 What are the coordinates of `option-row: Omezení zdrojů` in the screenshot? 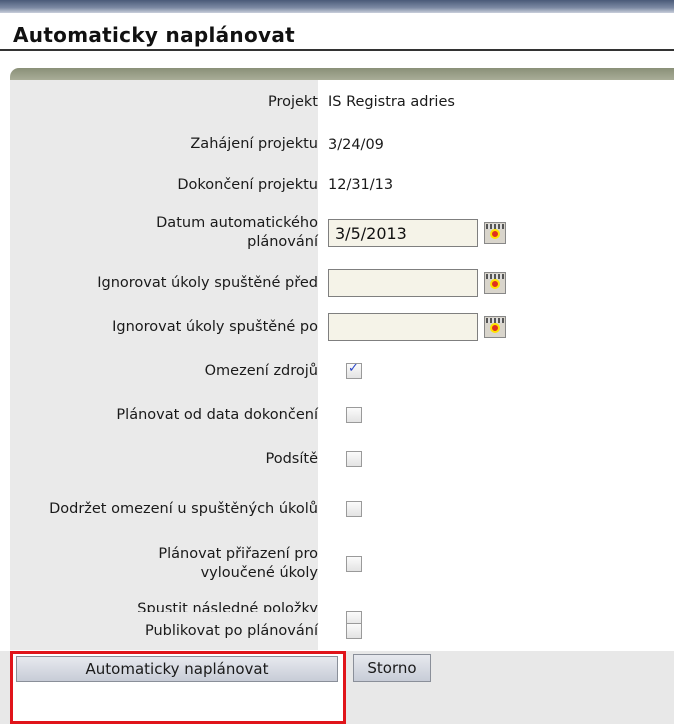 It's located at (342, 371).